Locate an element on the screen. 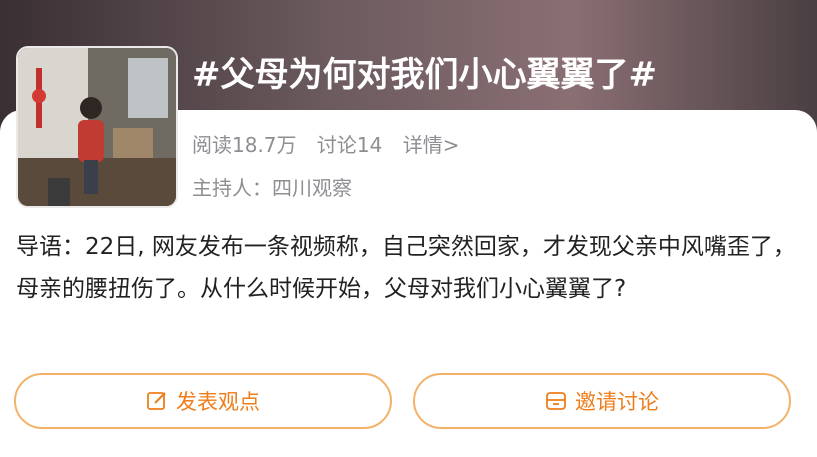 The height and width of the screenshot is (457, 817). cover-photo is located at coordinates (97, 127).